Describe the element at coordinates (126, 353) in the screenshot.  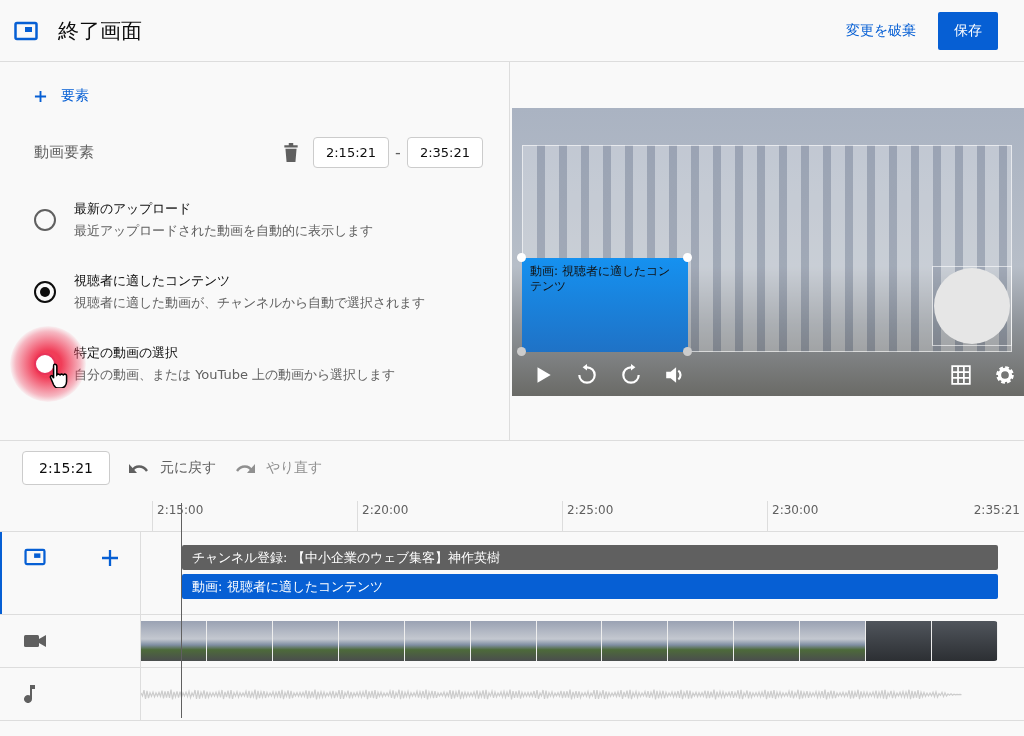
I see `option-title: 特定の動画の選択` at that location.